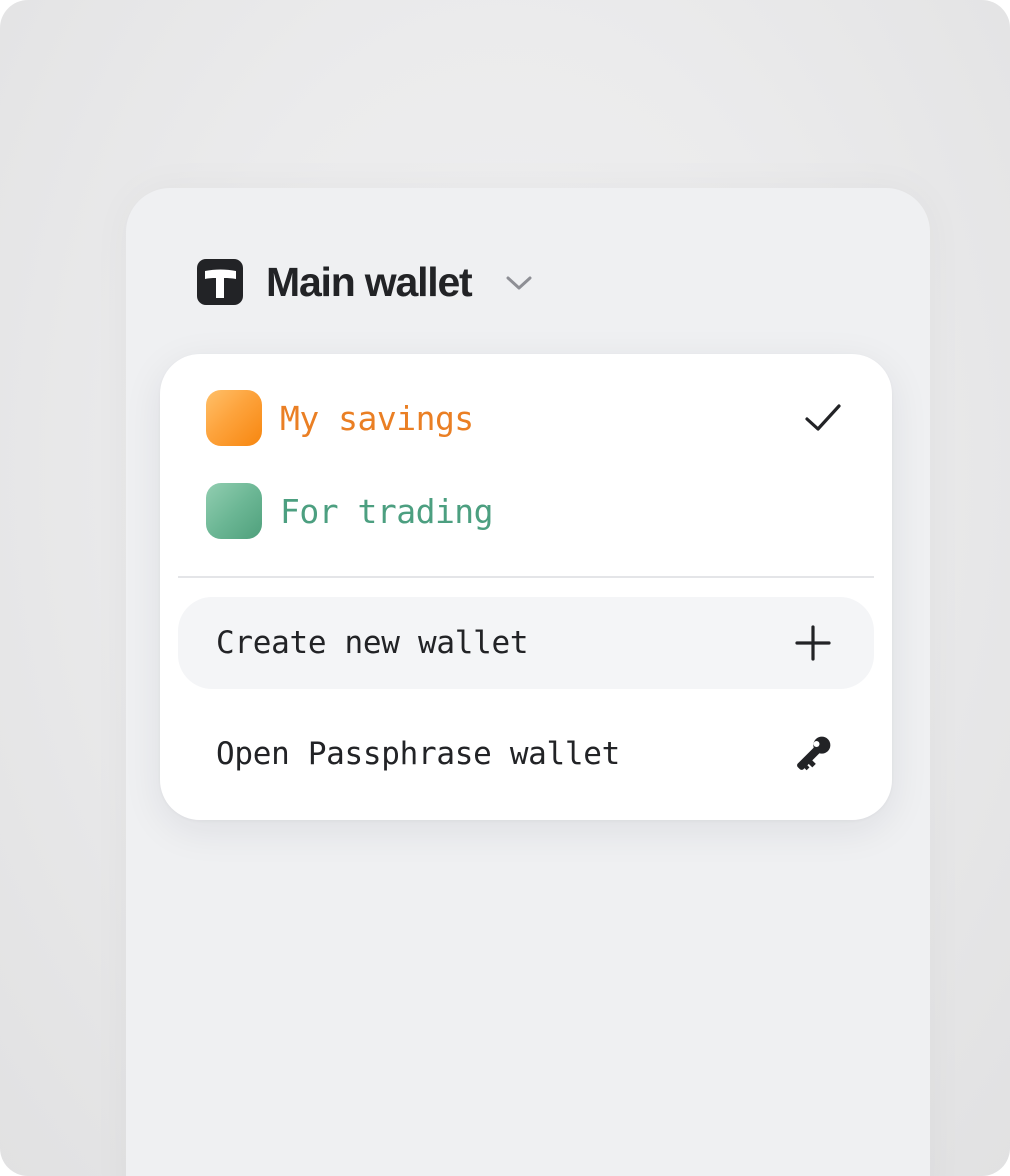 The height and width of the screenshot is (1176, 1010). I want to click on create-new-wallet-button: Create new wallet, so click(526, 643).